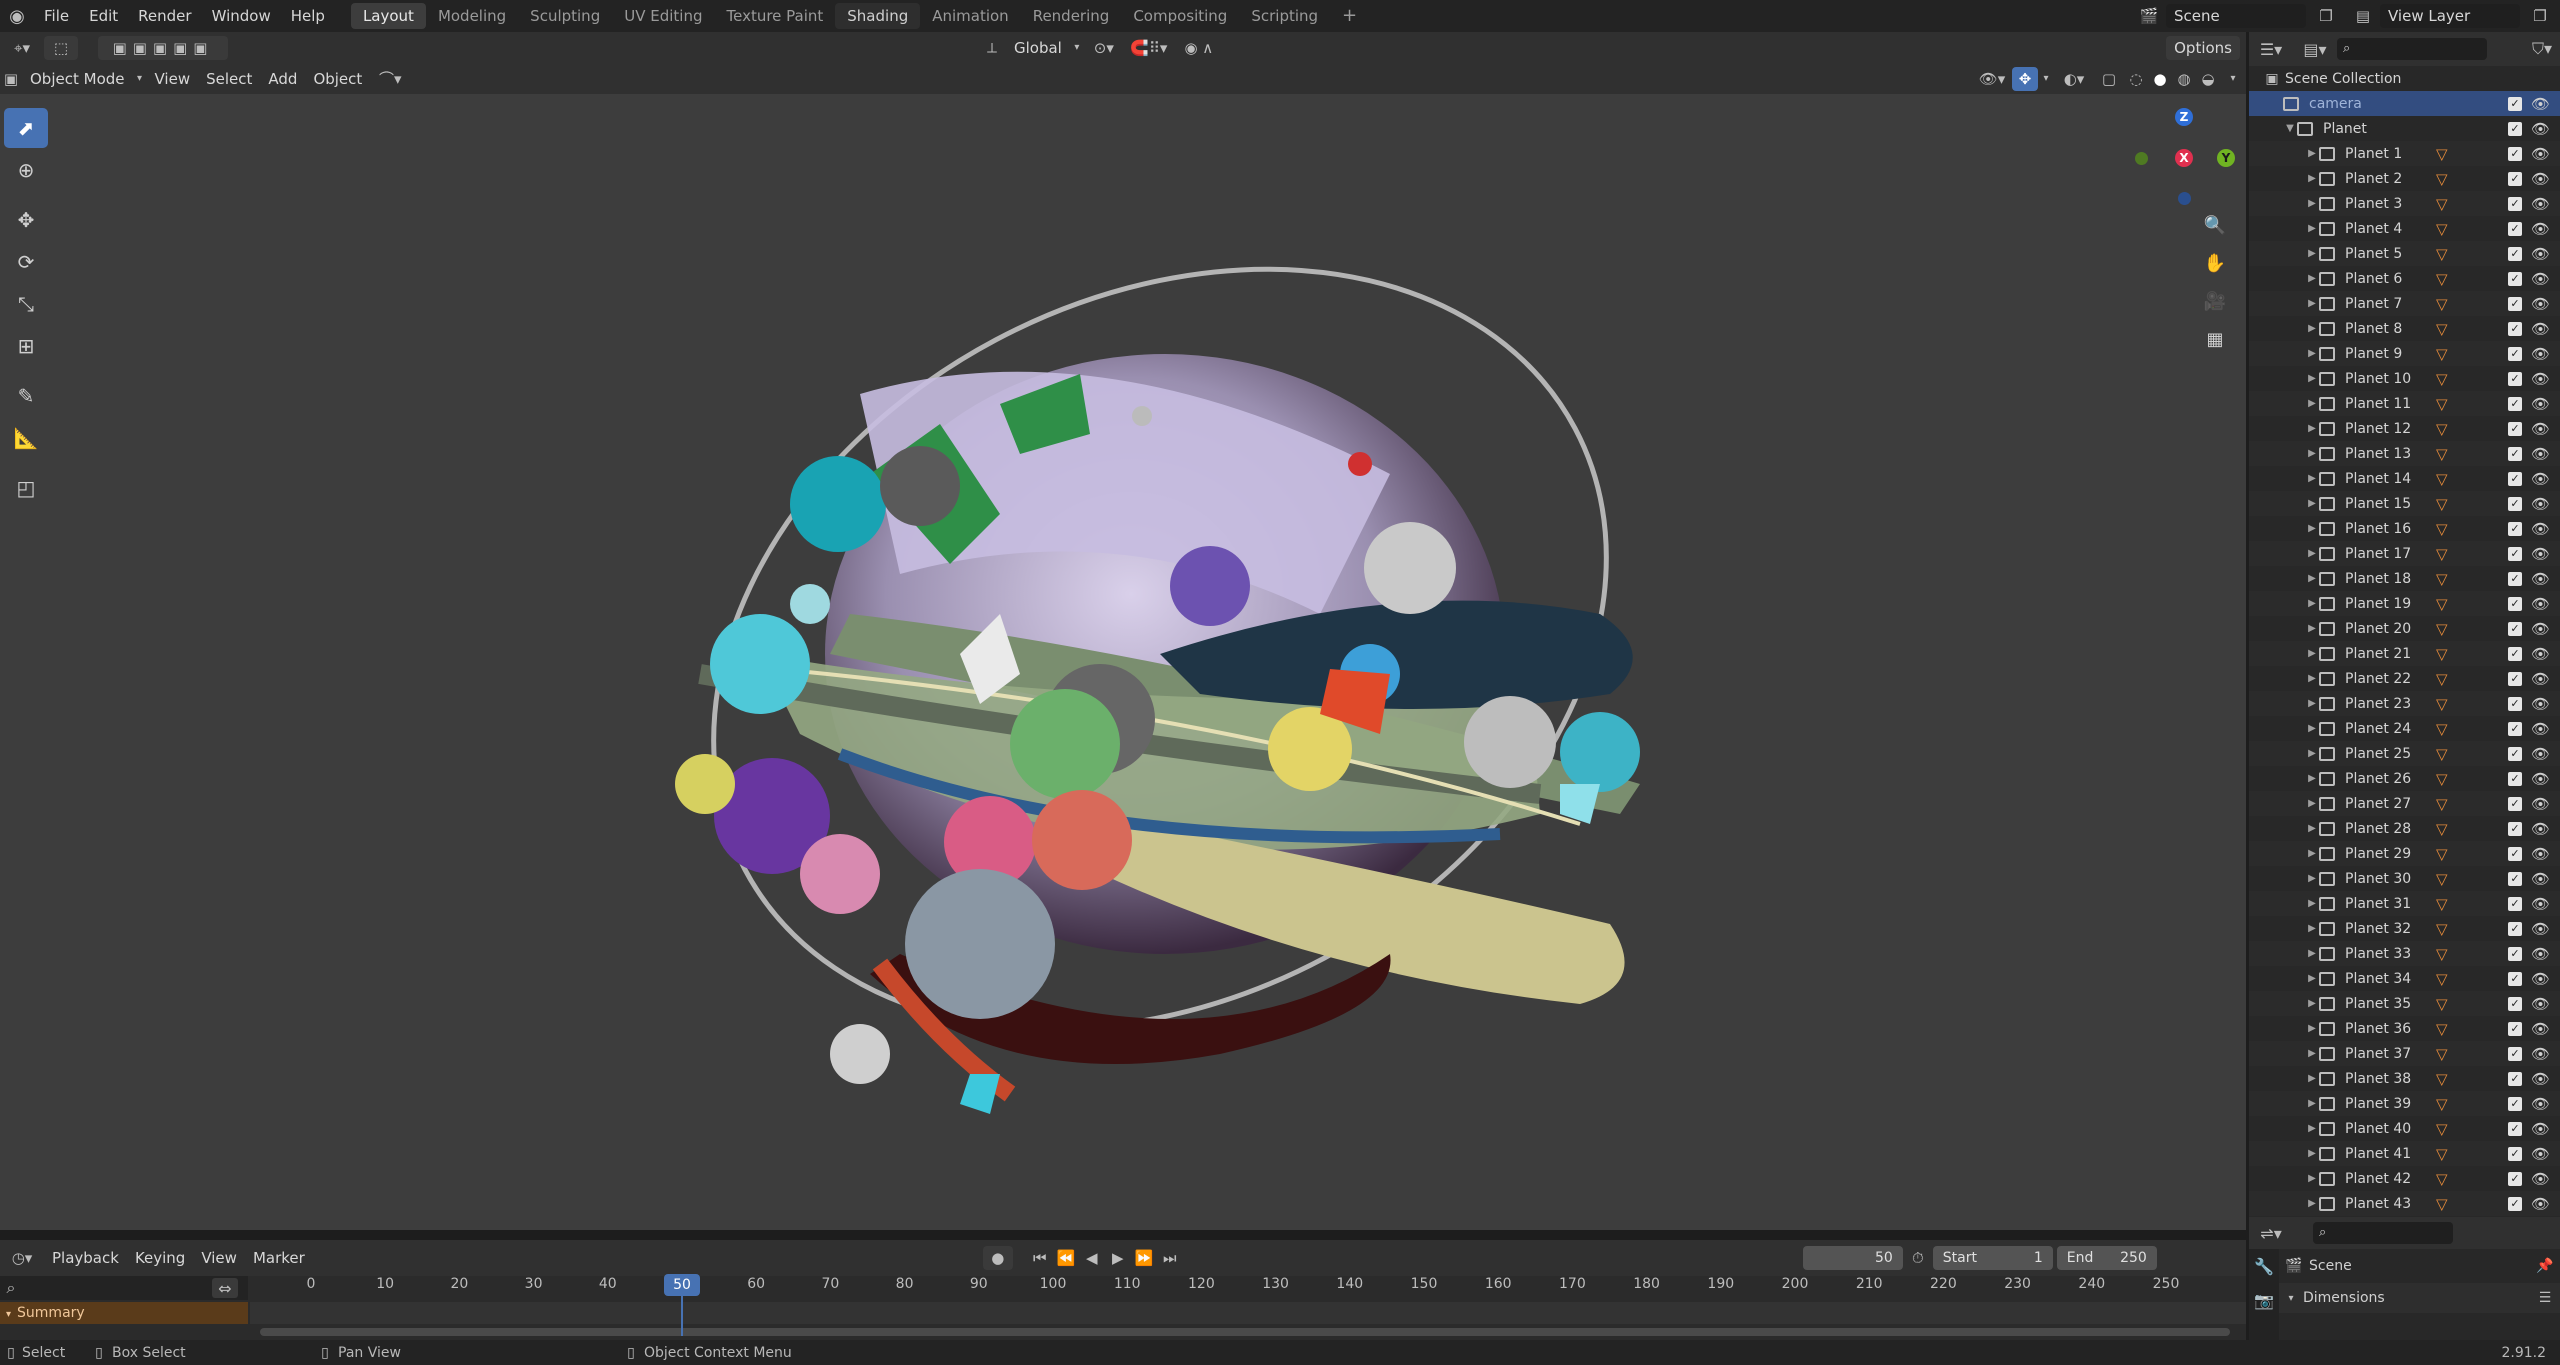  I want to click on outliner-row: ▶ Planet 19 ▽ ✓ 👁, so click(2404, 603).